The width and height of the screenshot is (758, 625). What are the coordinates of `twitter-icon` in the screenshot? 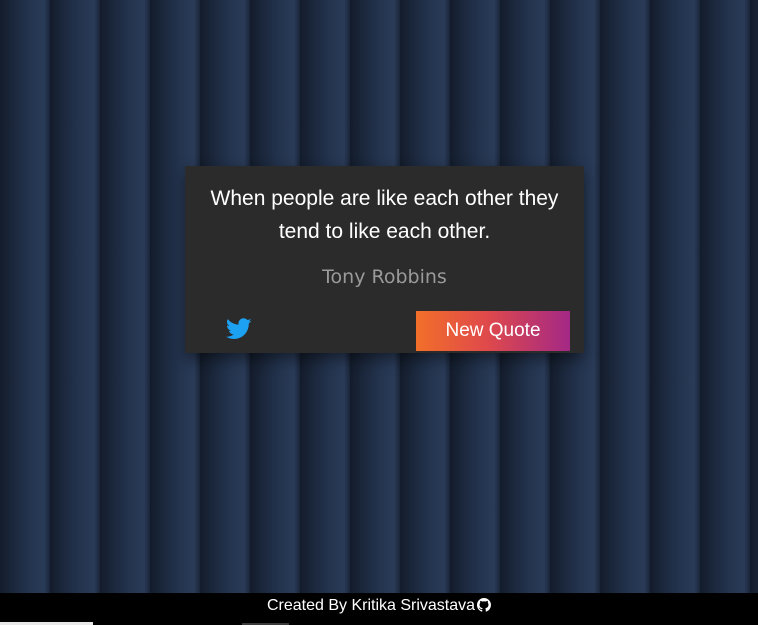 It's located at (239, 328).